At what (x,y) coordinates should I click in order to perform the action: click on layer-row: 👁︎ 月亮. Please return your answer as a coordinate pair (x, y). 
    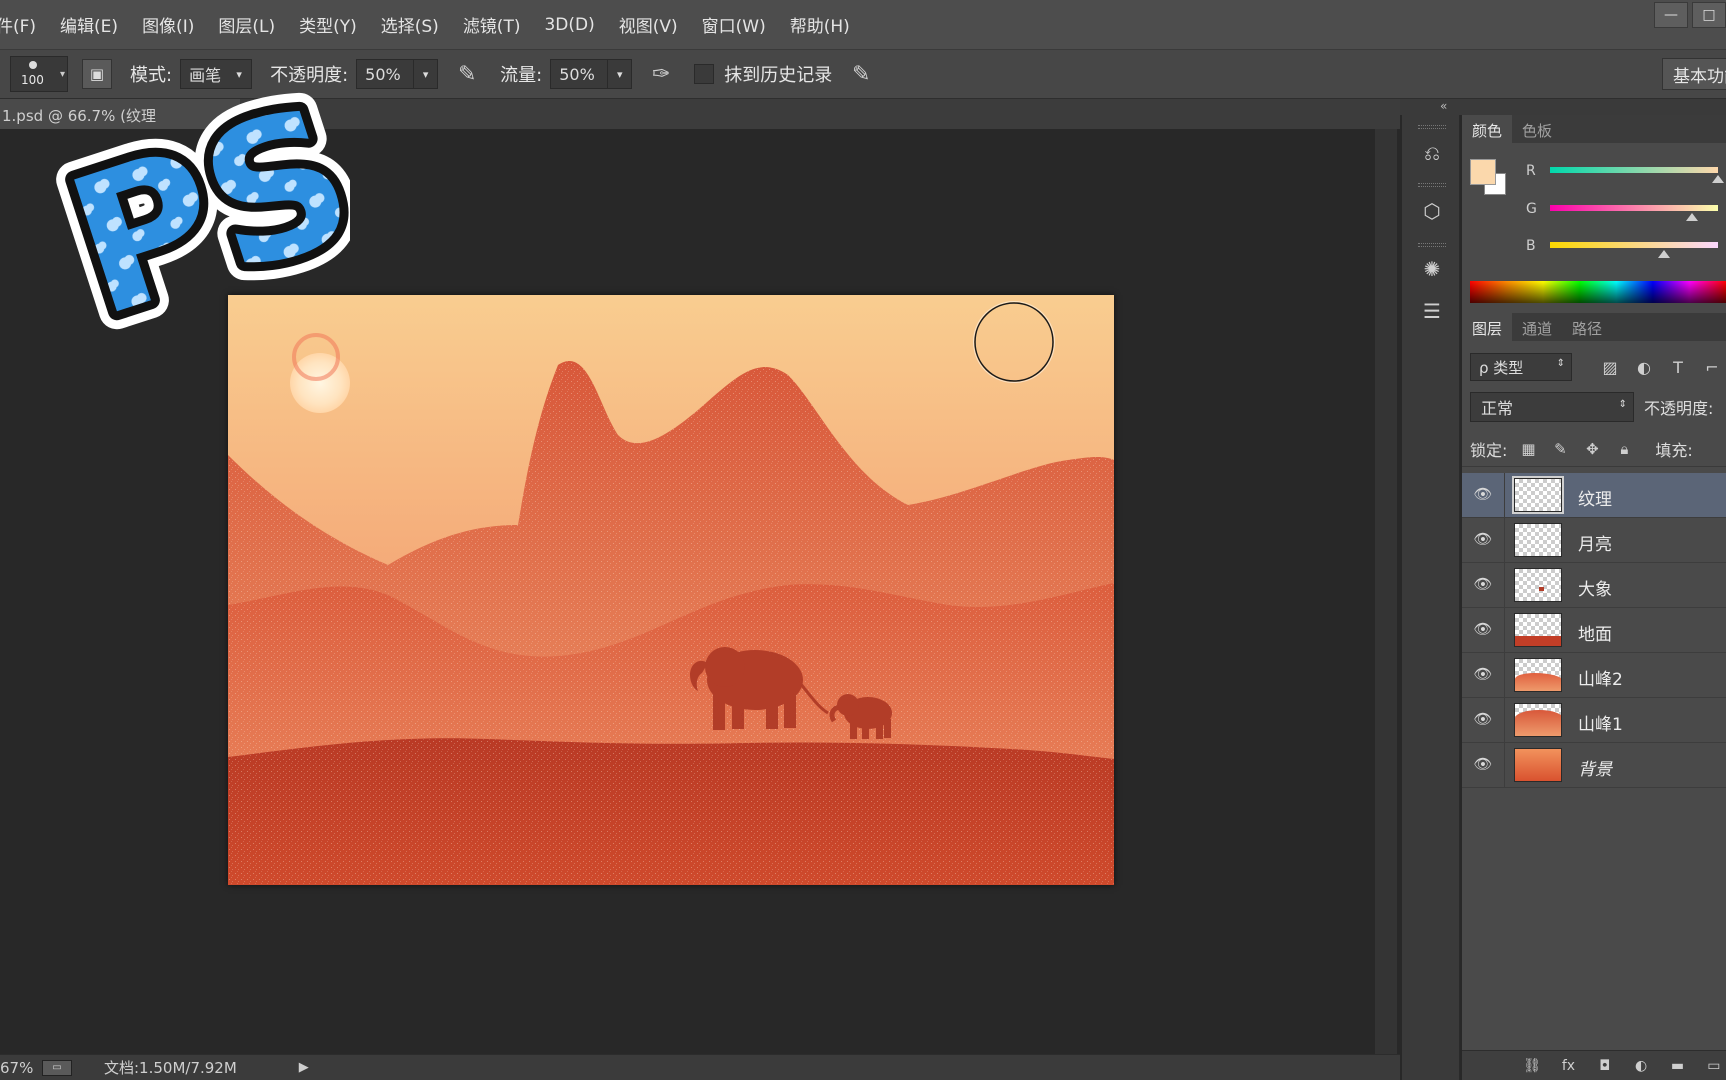
    Looking at the image, I should click on (1594, 540).